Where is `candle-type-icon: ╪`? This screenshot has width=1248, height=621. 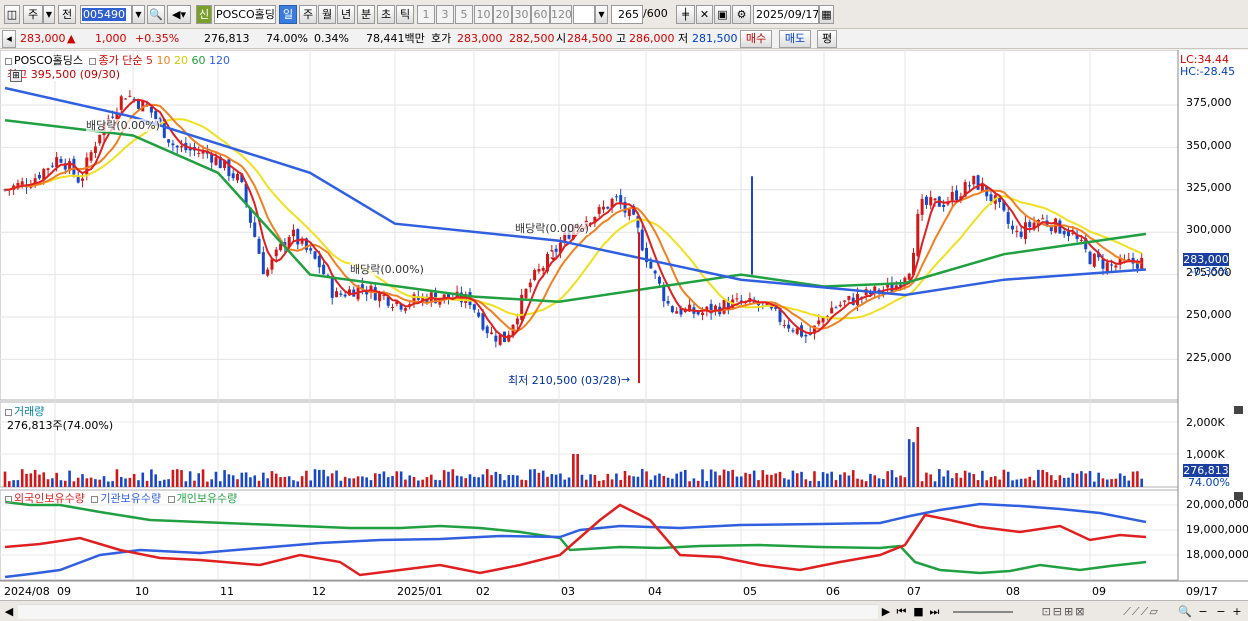 candle-type-icon: ╪ is located at coordinates (685, 14).